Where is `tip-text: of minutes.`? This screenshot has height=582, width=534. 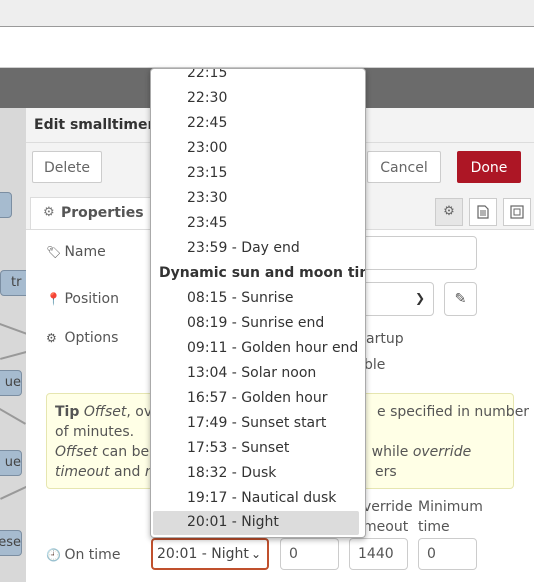
tip-text: of minutes. is located at coordinates (95, 432).